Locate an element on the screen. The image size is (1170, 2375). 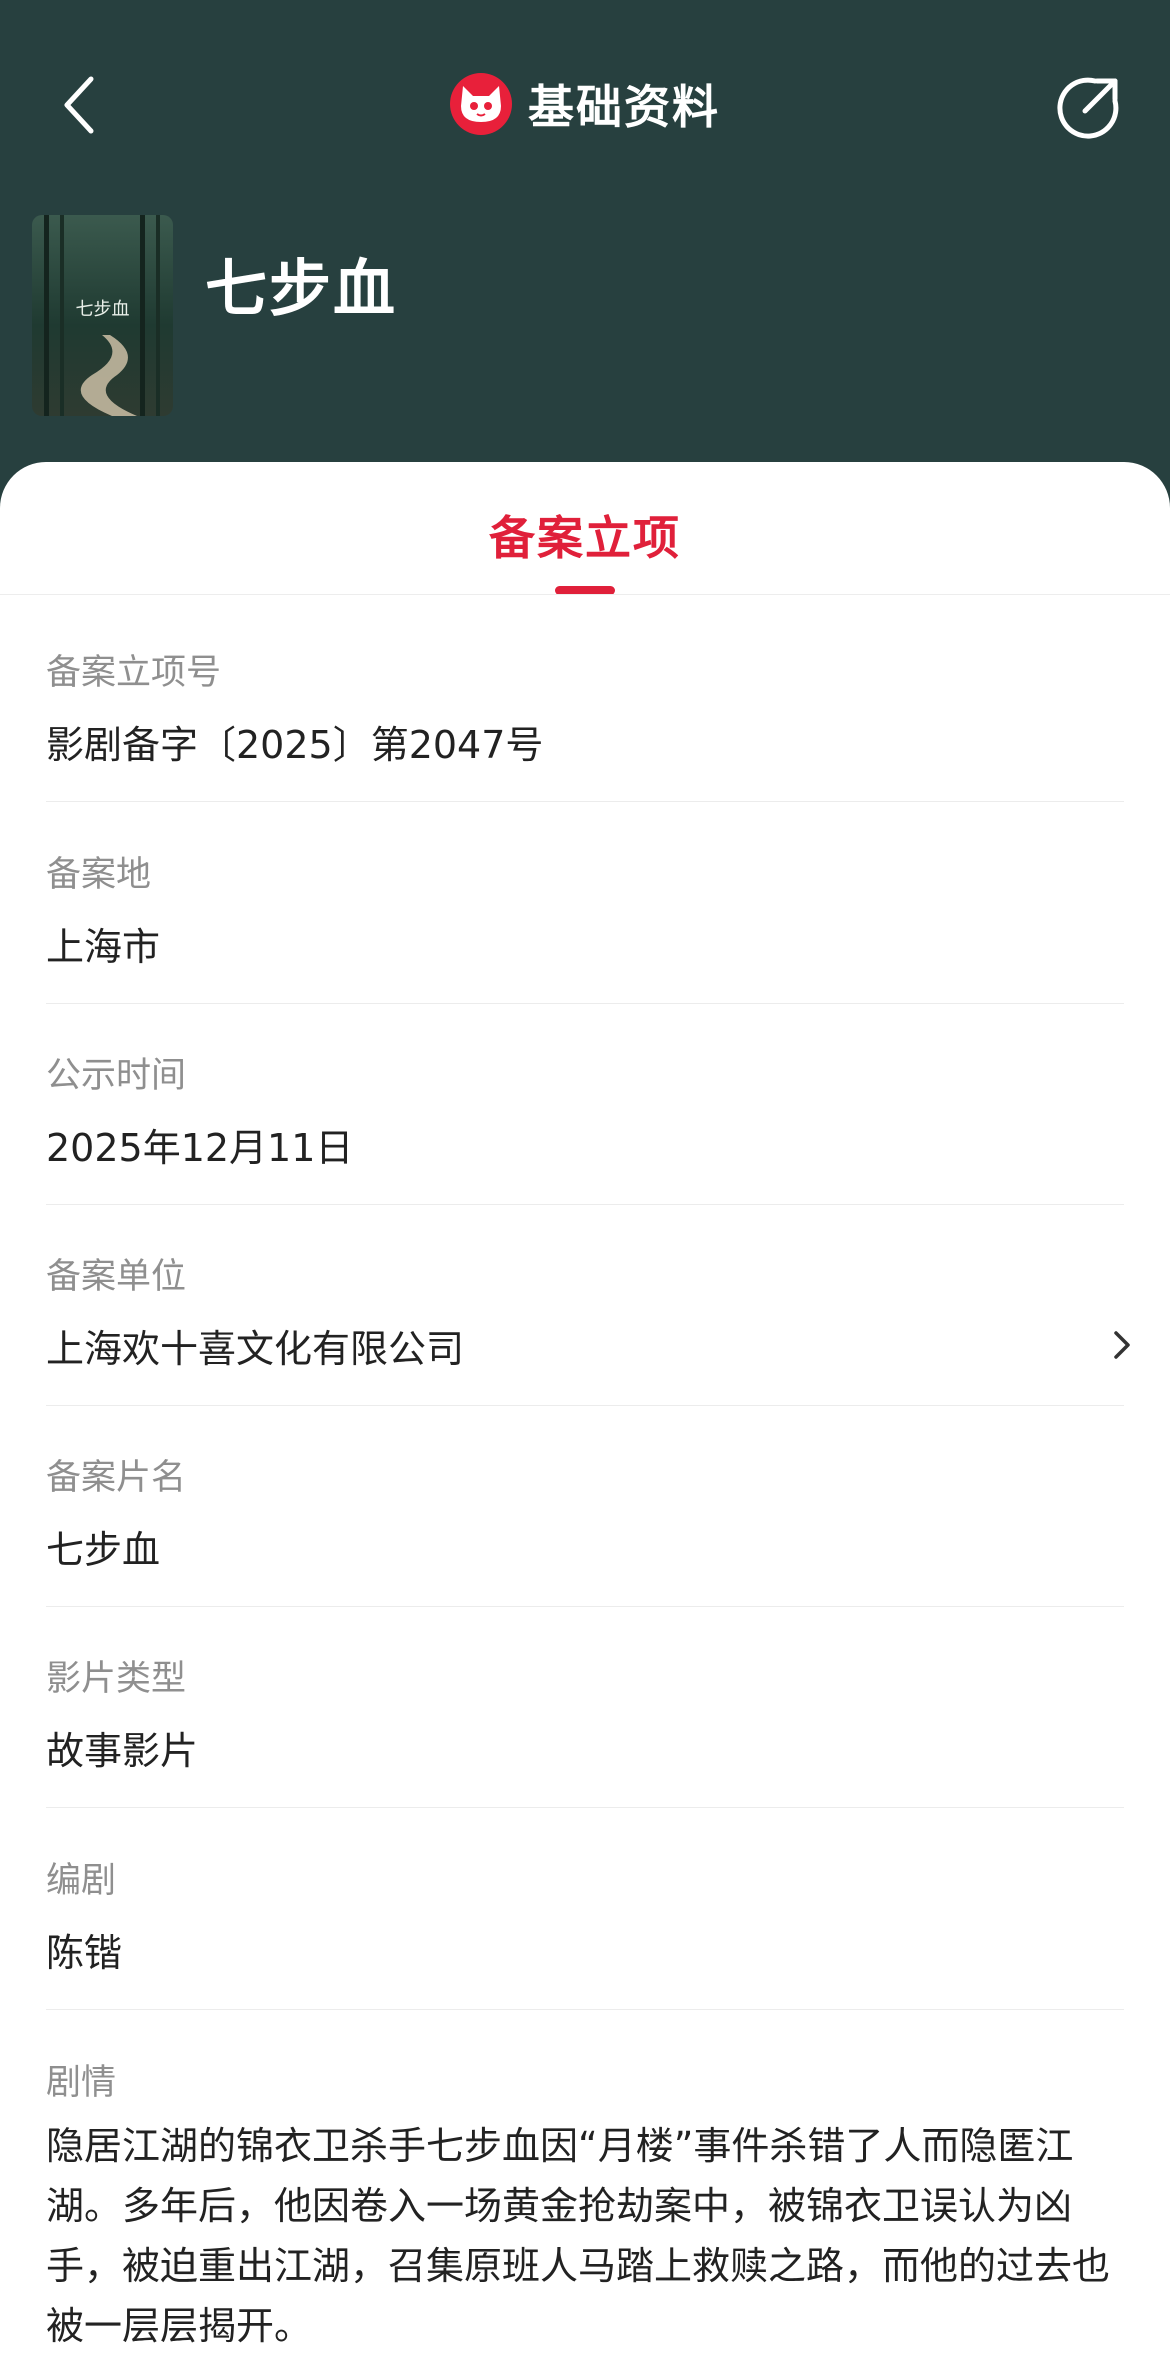
field-label: 编剧 is located at coordinates (81, 1881).